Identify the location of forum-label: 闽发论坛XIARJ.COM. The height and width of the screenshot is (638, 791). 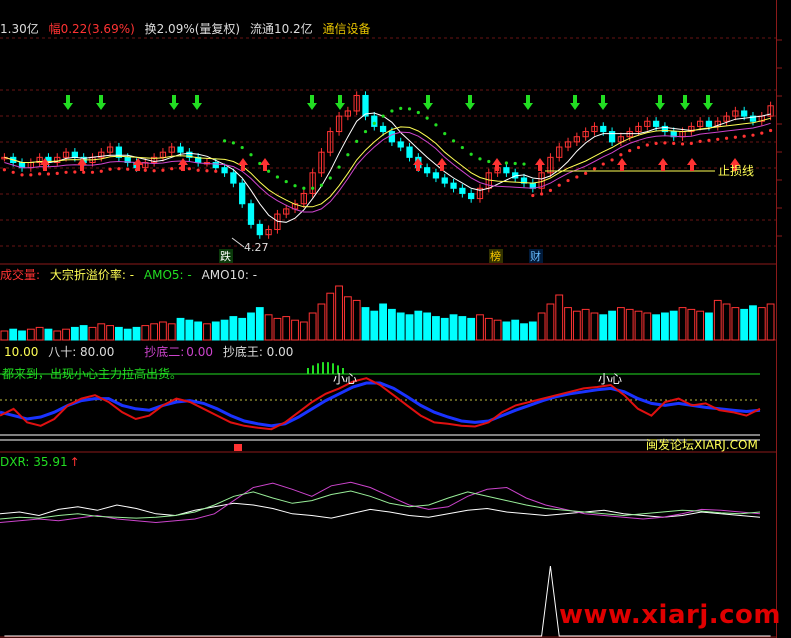
(702, 444).